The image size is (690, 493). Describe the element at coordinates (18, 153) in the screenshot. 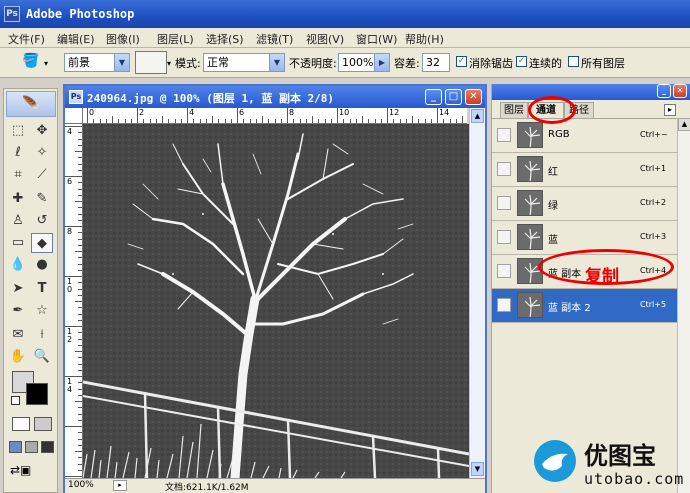

I see `lasso-tool-icon: ℓ` at that location.